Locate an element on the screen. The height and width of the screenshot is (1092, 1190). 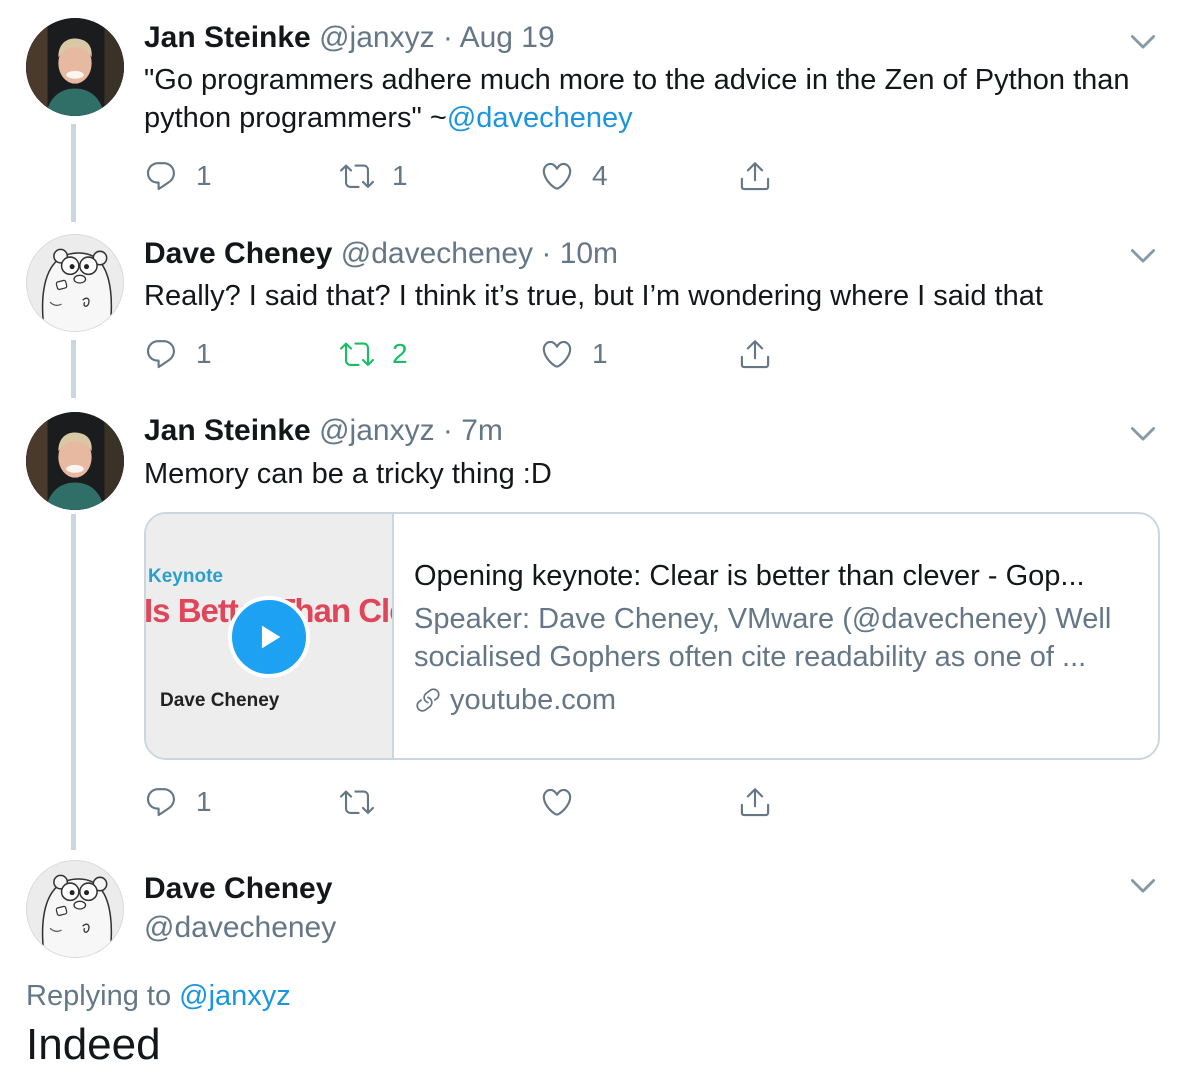
tweet-header: Jan Steinke @janxyz · Aug 19 is located at coordinates (349, 38).